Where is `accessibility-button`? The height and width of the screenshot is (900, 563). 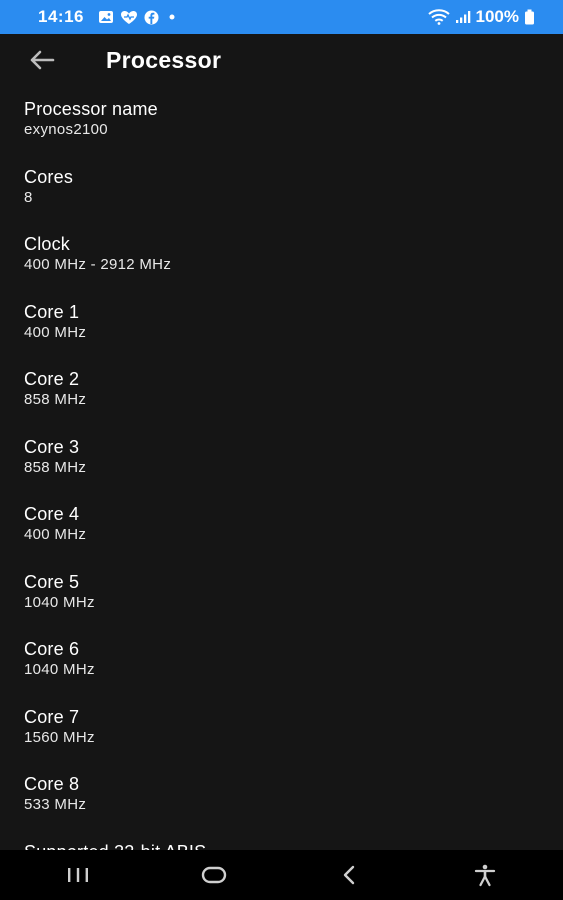 accessibility-button is located at coordinates (485, 875).